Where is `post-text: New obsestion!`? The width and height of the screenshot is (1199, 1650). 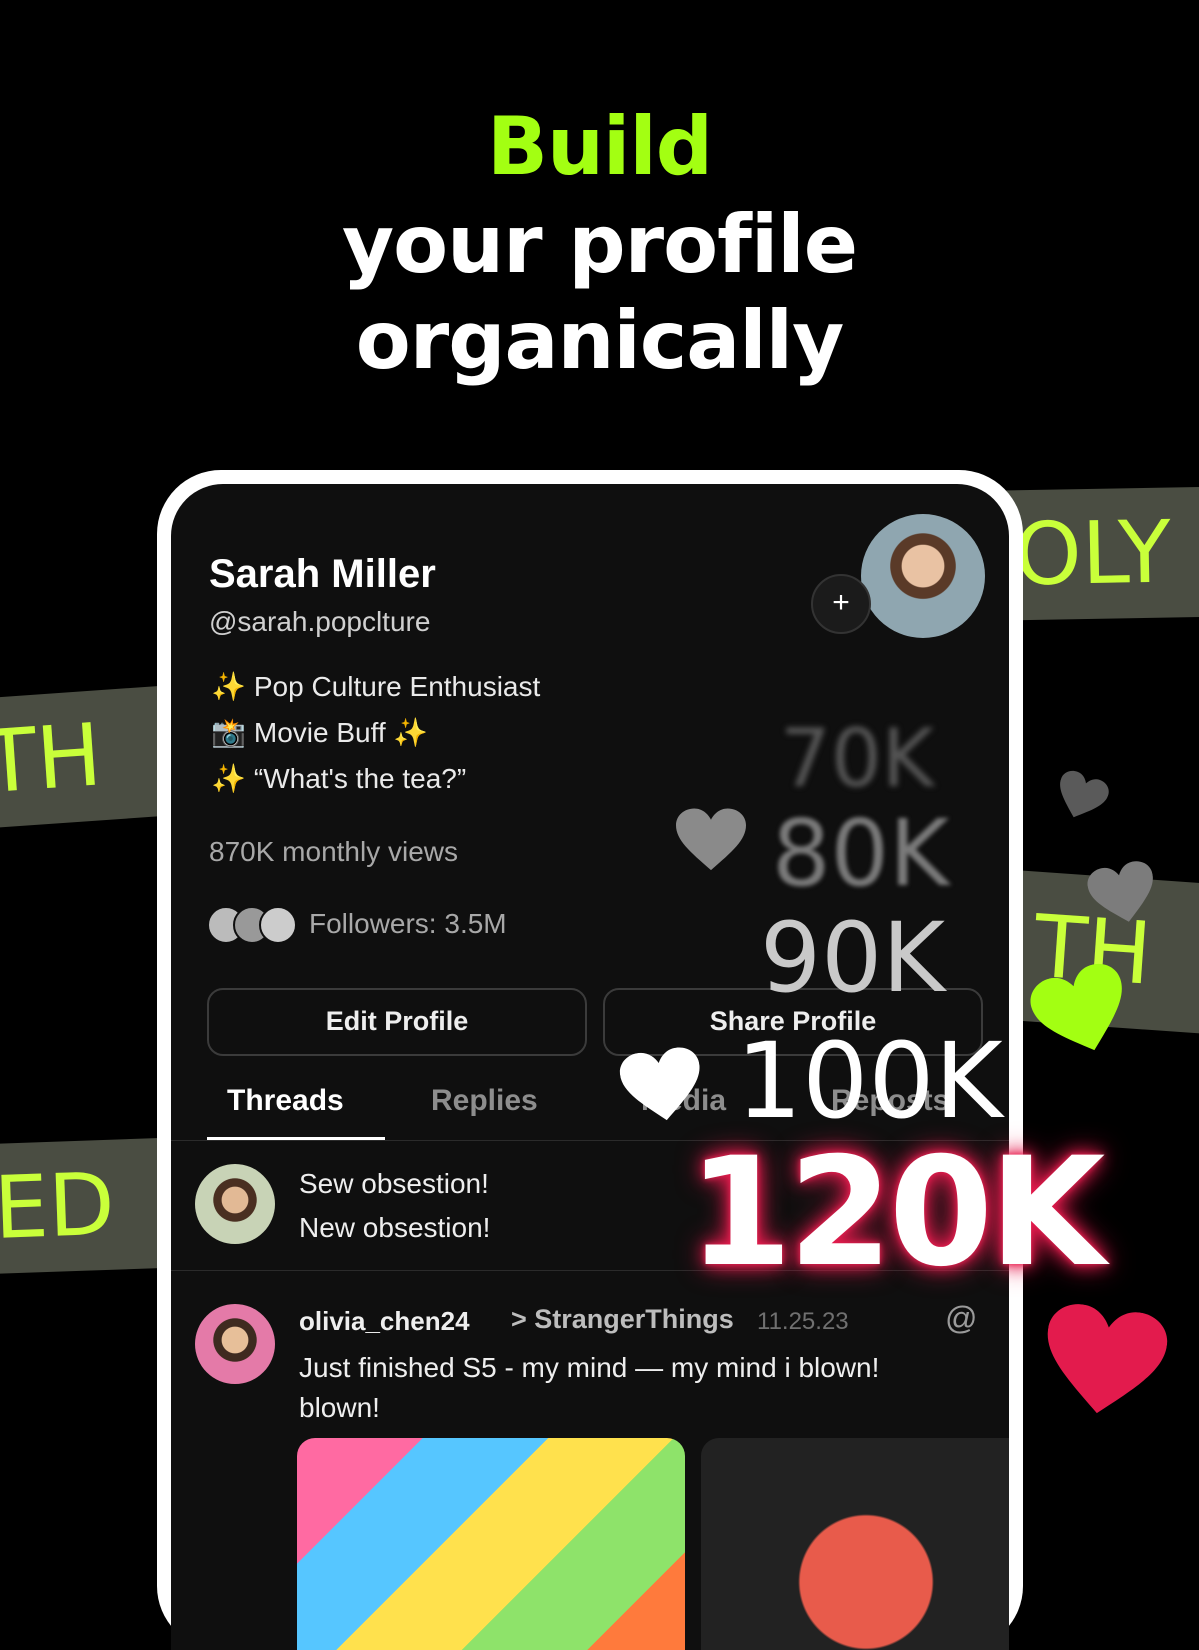
post-text: New obsestion! is located at coordinates (395, 1227).